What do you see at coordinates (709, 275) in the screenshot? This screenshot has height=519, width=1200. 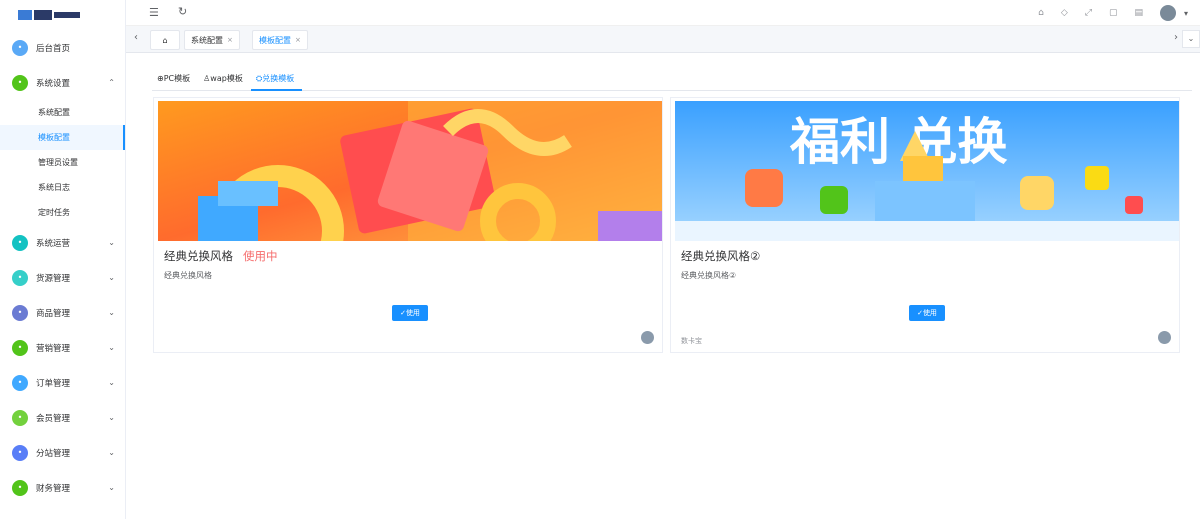 I see `template-description: 经典兑换风格②` at bounding box center [709, 275].